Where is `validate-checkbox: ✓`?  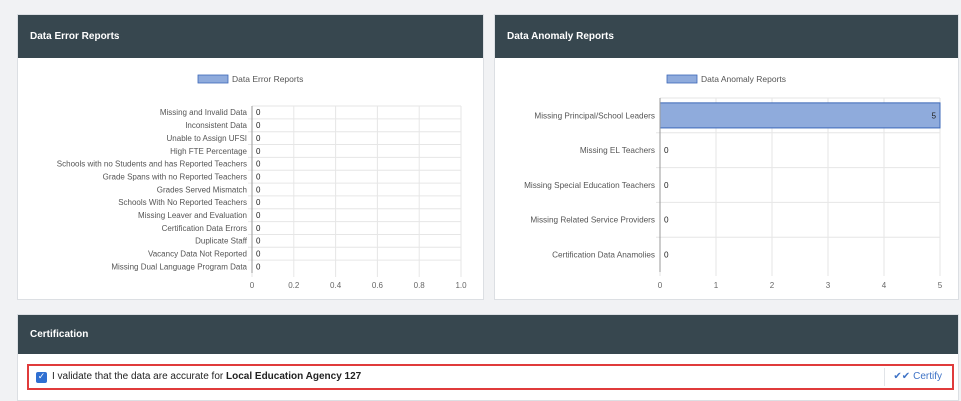 validate-checkbox: ✓ is located at coordinates (41, 377).